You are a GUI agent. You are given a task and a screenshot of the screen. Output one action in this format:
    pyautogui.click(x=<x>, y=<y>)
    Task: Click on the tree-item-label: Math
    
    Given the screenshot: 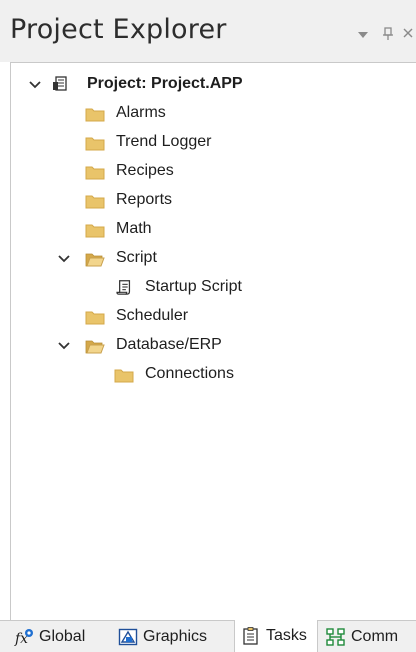 What is the action you would take?
    pyautogui.click(x=134, y=228)
    